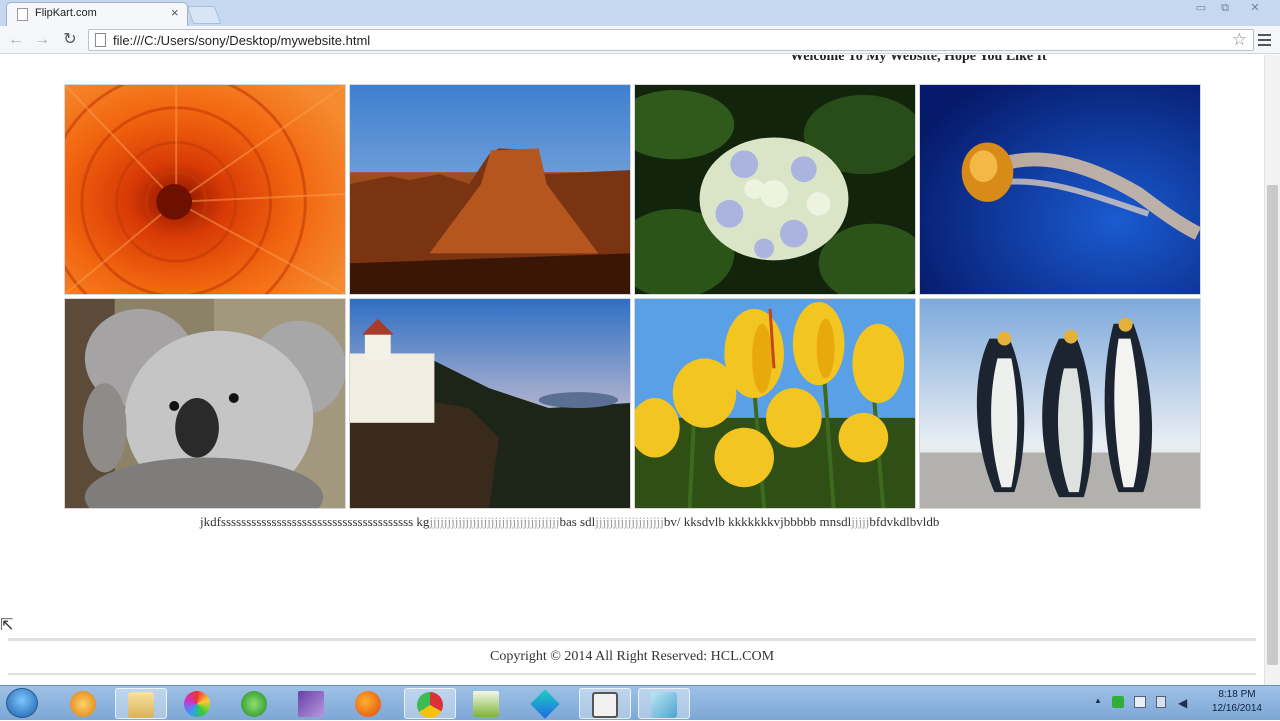  What do you see at coordinates (1060, 403) in the screenshot?
I see `penguins-image` at bounding box center [1060, 403].